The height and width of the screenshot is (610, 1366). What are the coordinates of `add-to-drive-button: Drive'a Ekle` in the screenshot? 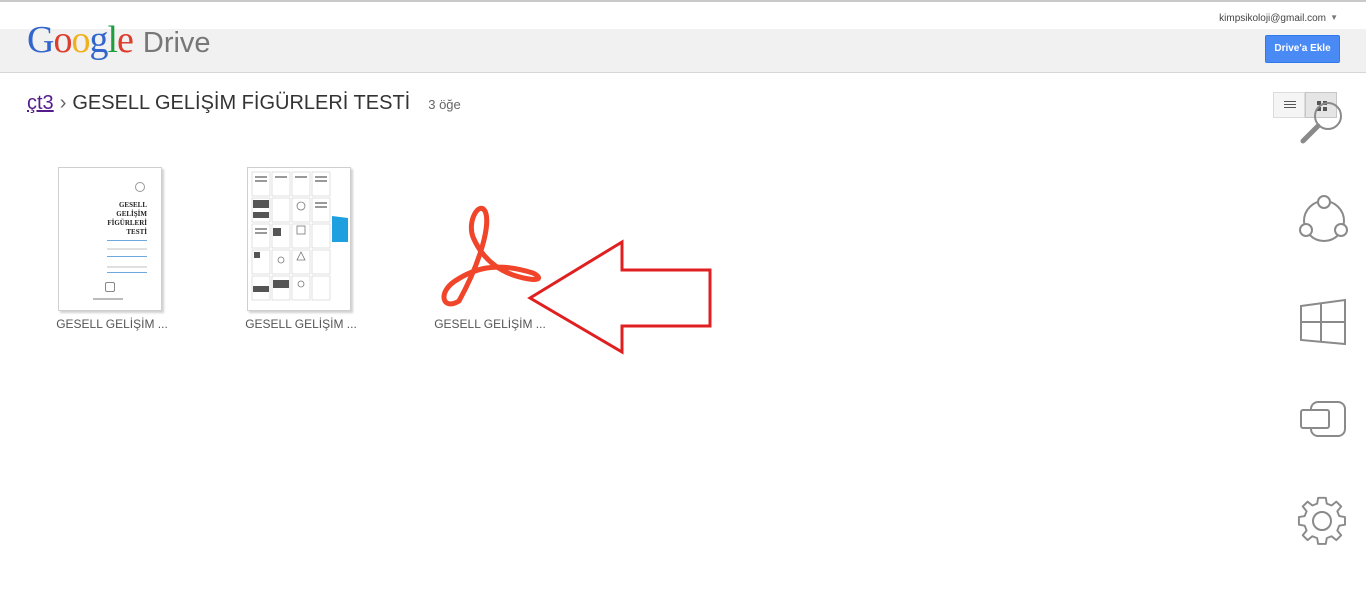 It's located at (1302, 49).